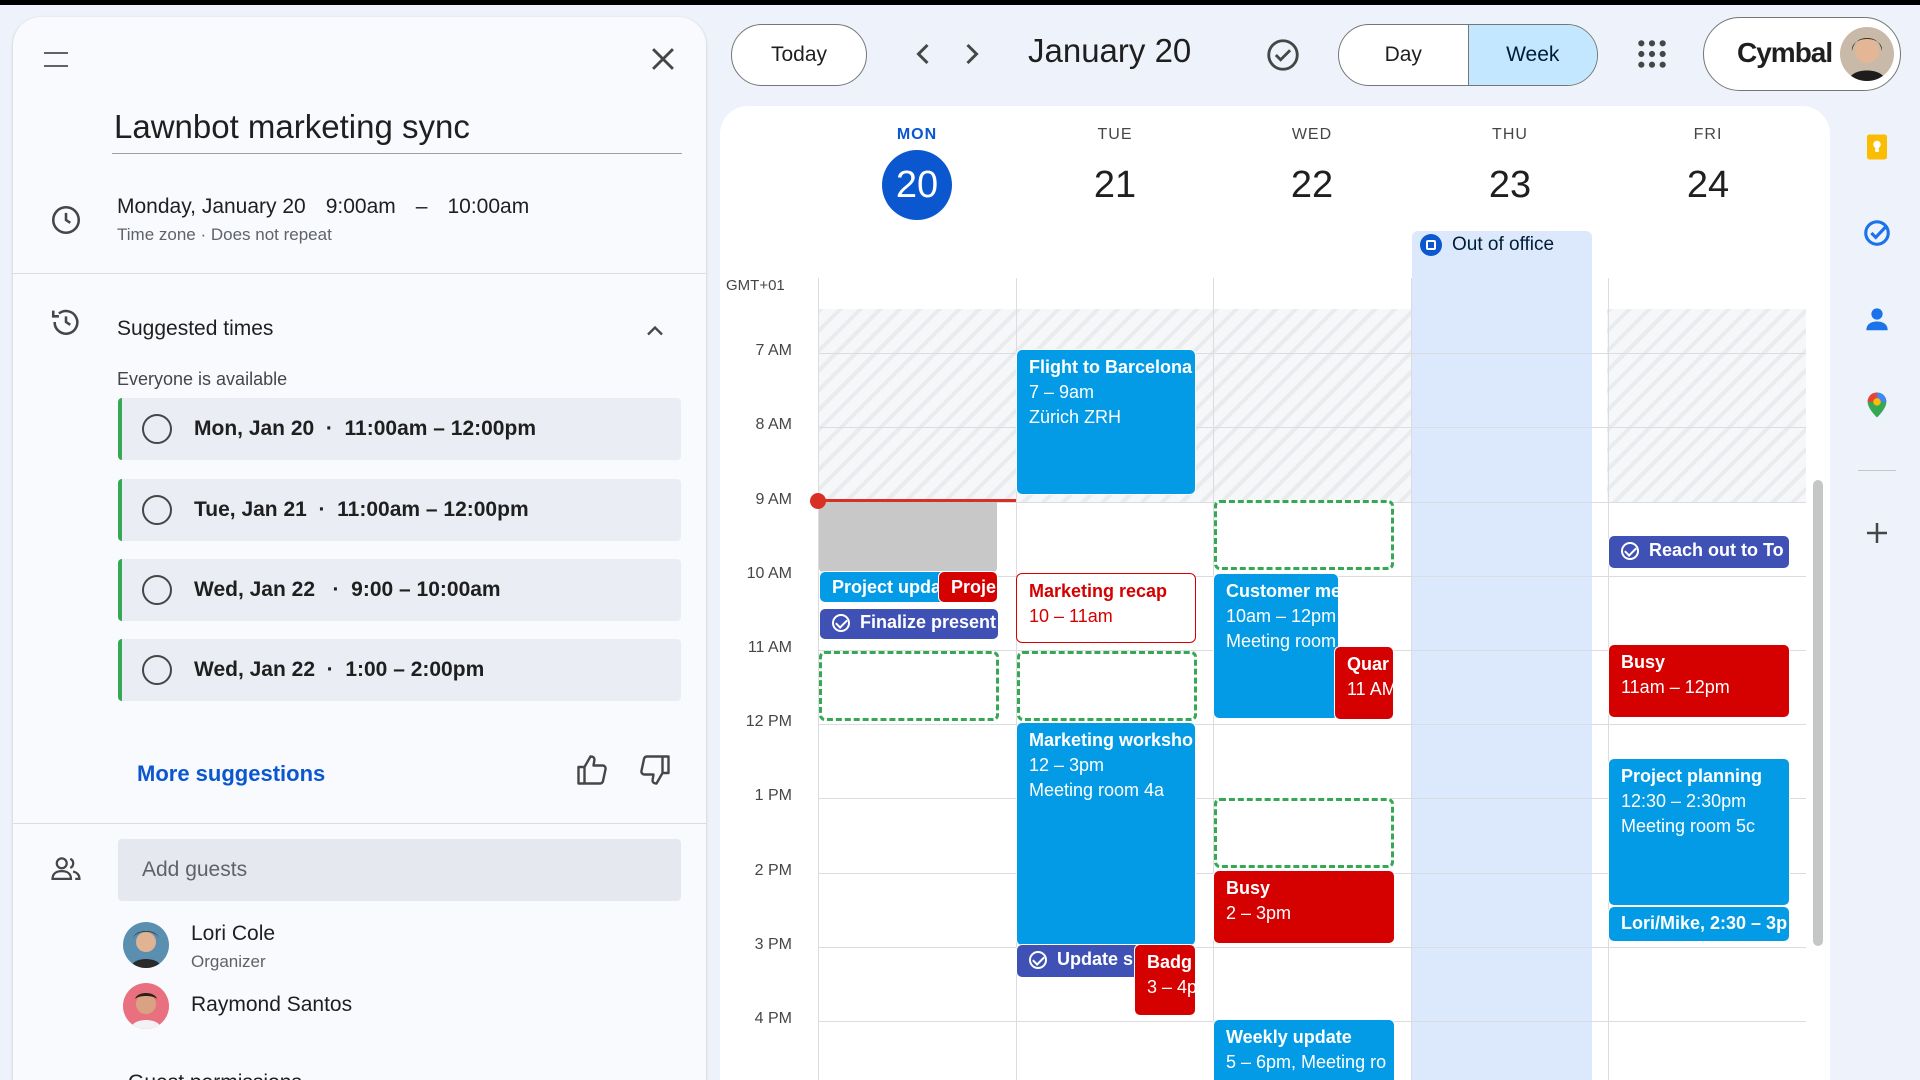 This screenshot has height=1080, width=1920. Describe the element at coordinates (1411, 679) in the screenshot. I see `day-divider` at that location.